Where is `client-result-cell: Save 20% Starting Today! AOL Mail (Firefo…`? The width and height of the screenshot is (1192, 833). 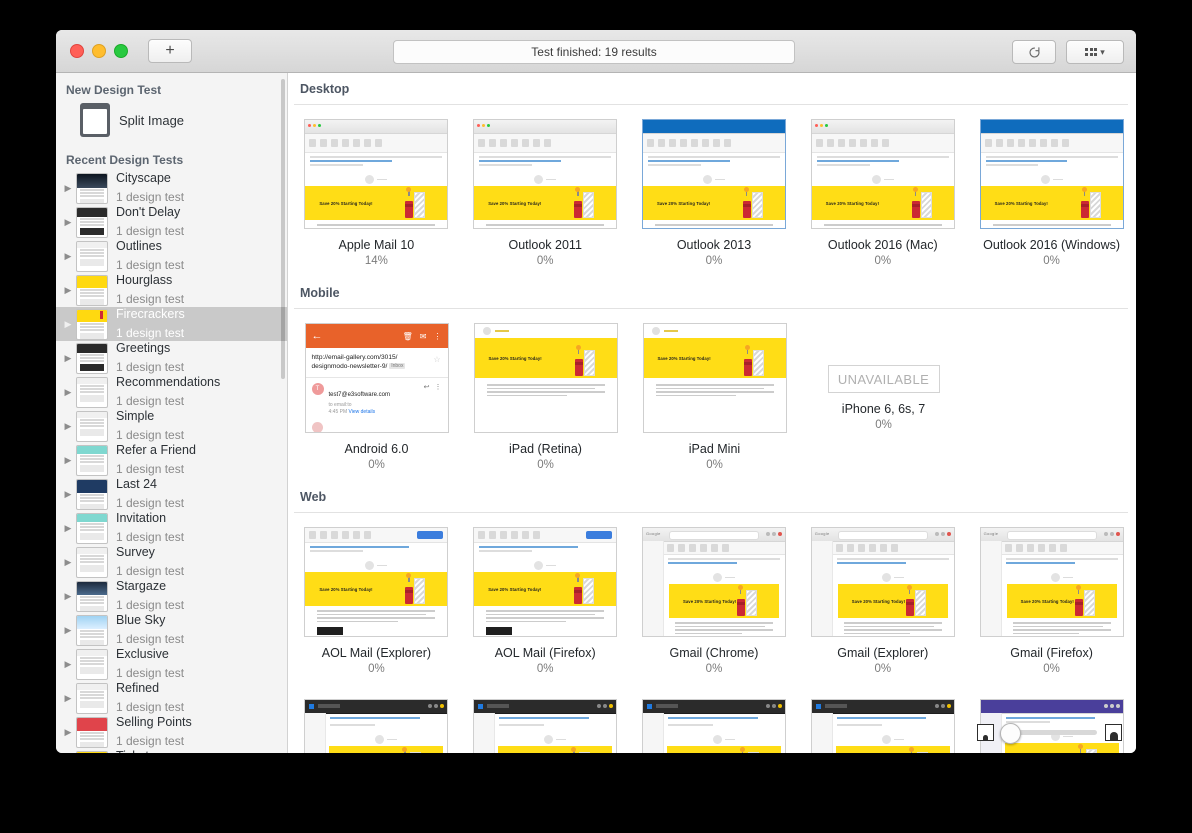
client-result-cell: Save 20% Starting Today! AOL Mail (Firefo… is located at coordinates (545, 601).